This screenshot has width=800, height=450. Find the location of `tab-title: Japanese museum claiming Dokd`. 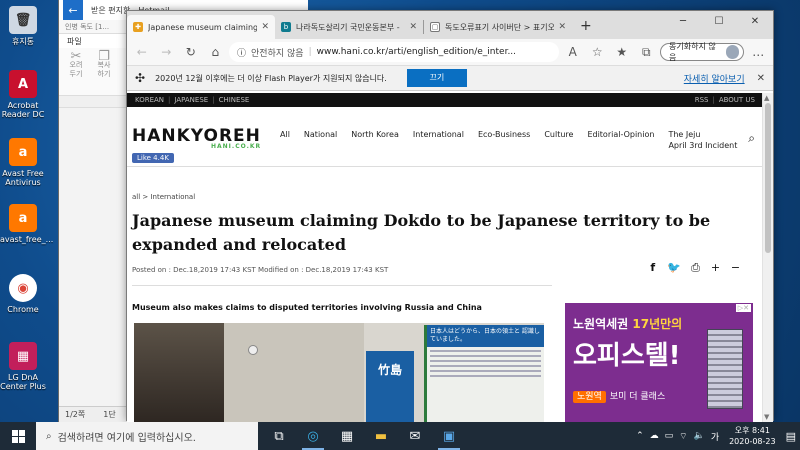

tab-title: Japanese museum claiming Dokd is located at coordinates (203, 27).